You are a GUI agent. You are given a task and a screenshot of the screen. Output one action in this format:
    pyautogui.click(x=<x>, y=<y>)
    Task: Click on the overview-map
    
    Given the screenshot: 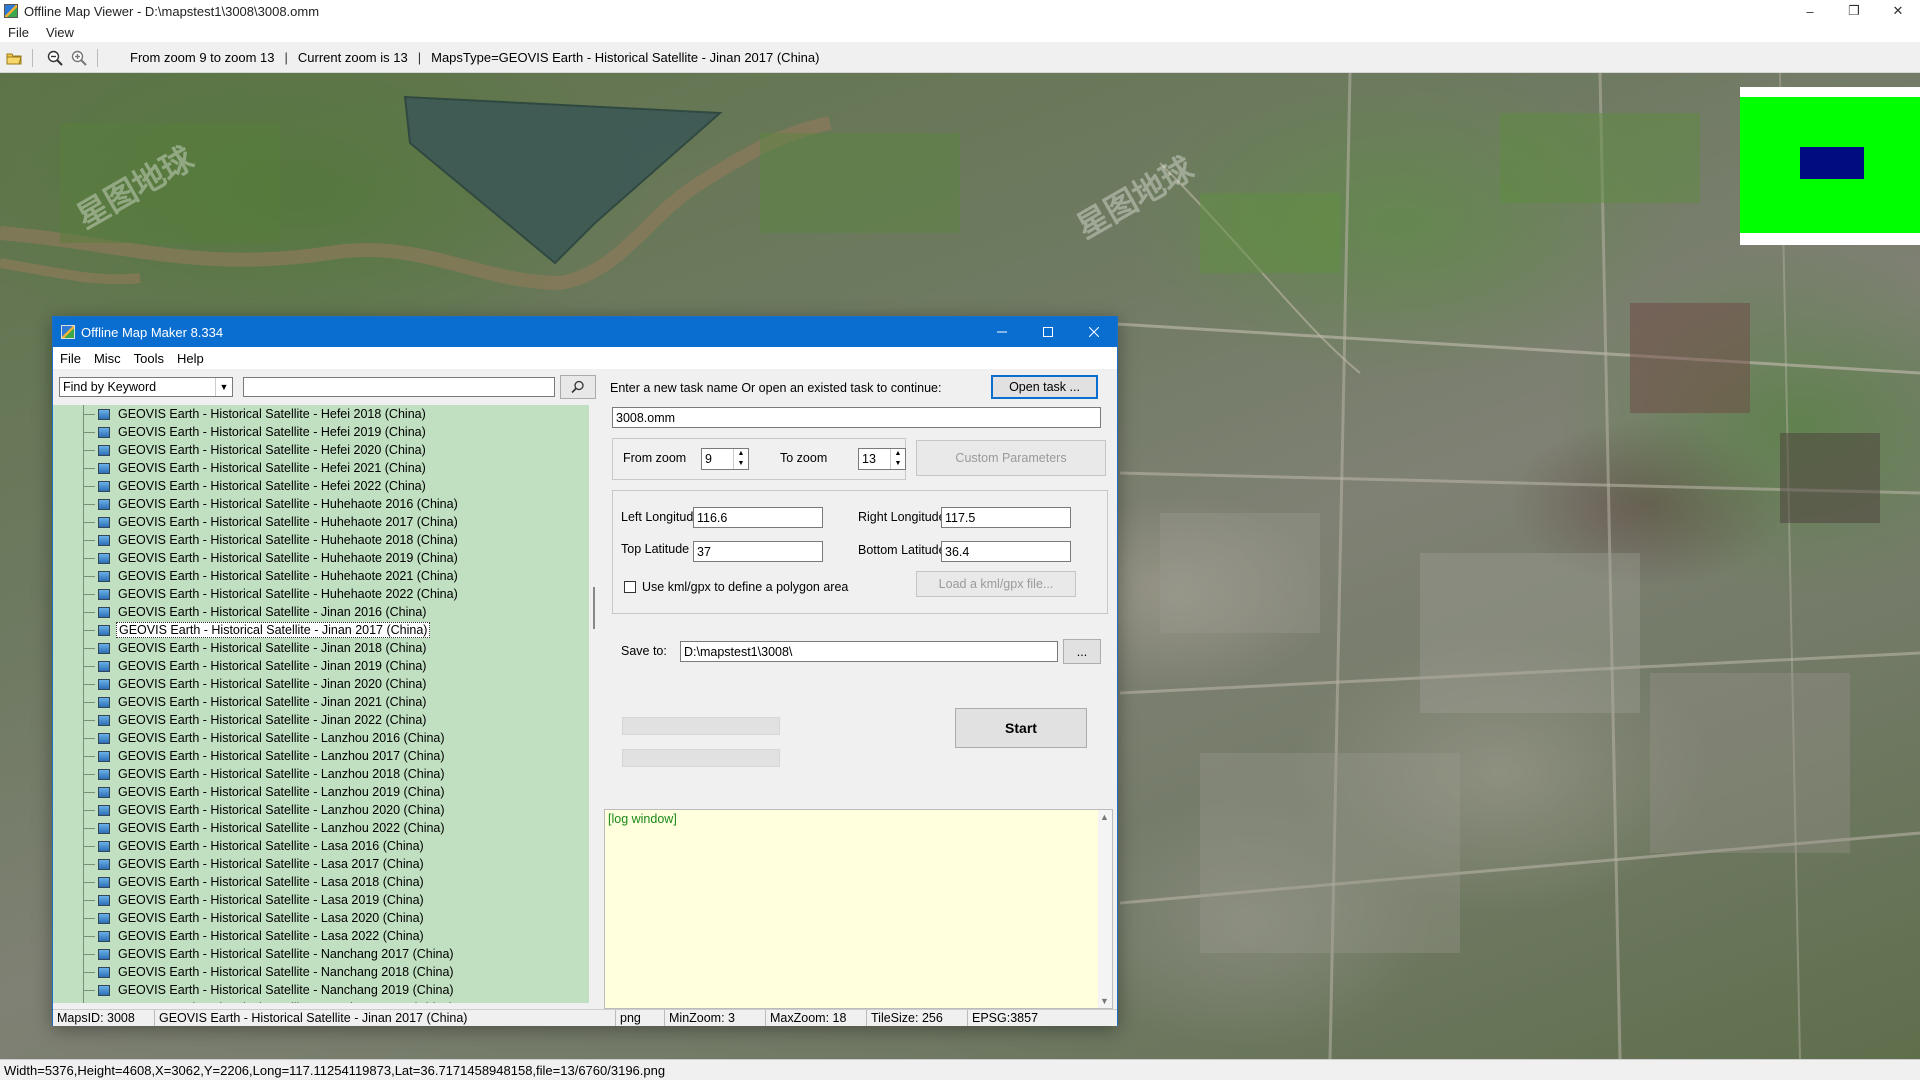 What is the action you would take?
    pyautogui.click(x=1830, y=166)
    